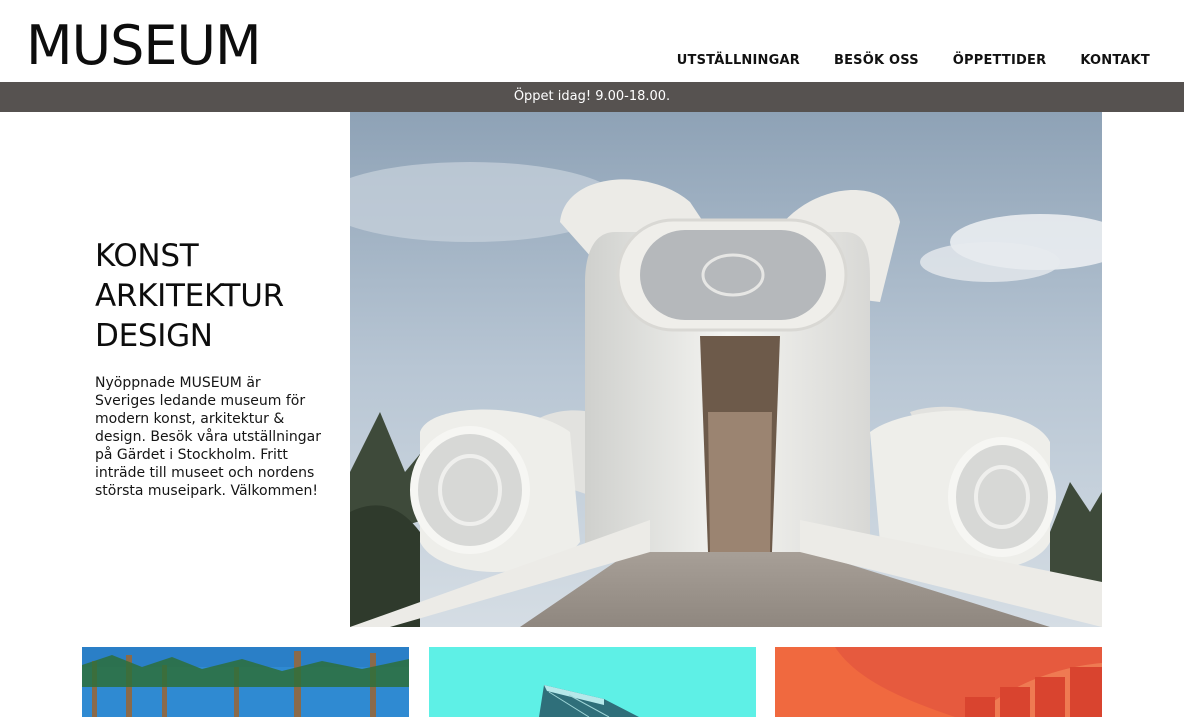 The height and width of the screenshot is (717, 1184). What do you see at coordinates (1000, 61) in the screenshot?
I see `nav-item-oppettider: ÖPPETTIDER` at bounding box center [1000, 61].